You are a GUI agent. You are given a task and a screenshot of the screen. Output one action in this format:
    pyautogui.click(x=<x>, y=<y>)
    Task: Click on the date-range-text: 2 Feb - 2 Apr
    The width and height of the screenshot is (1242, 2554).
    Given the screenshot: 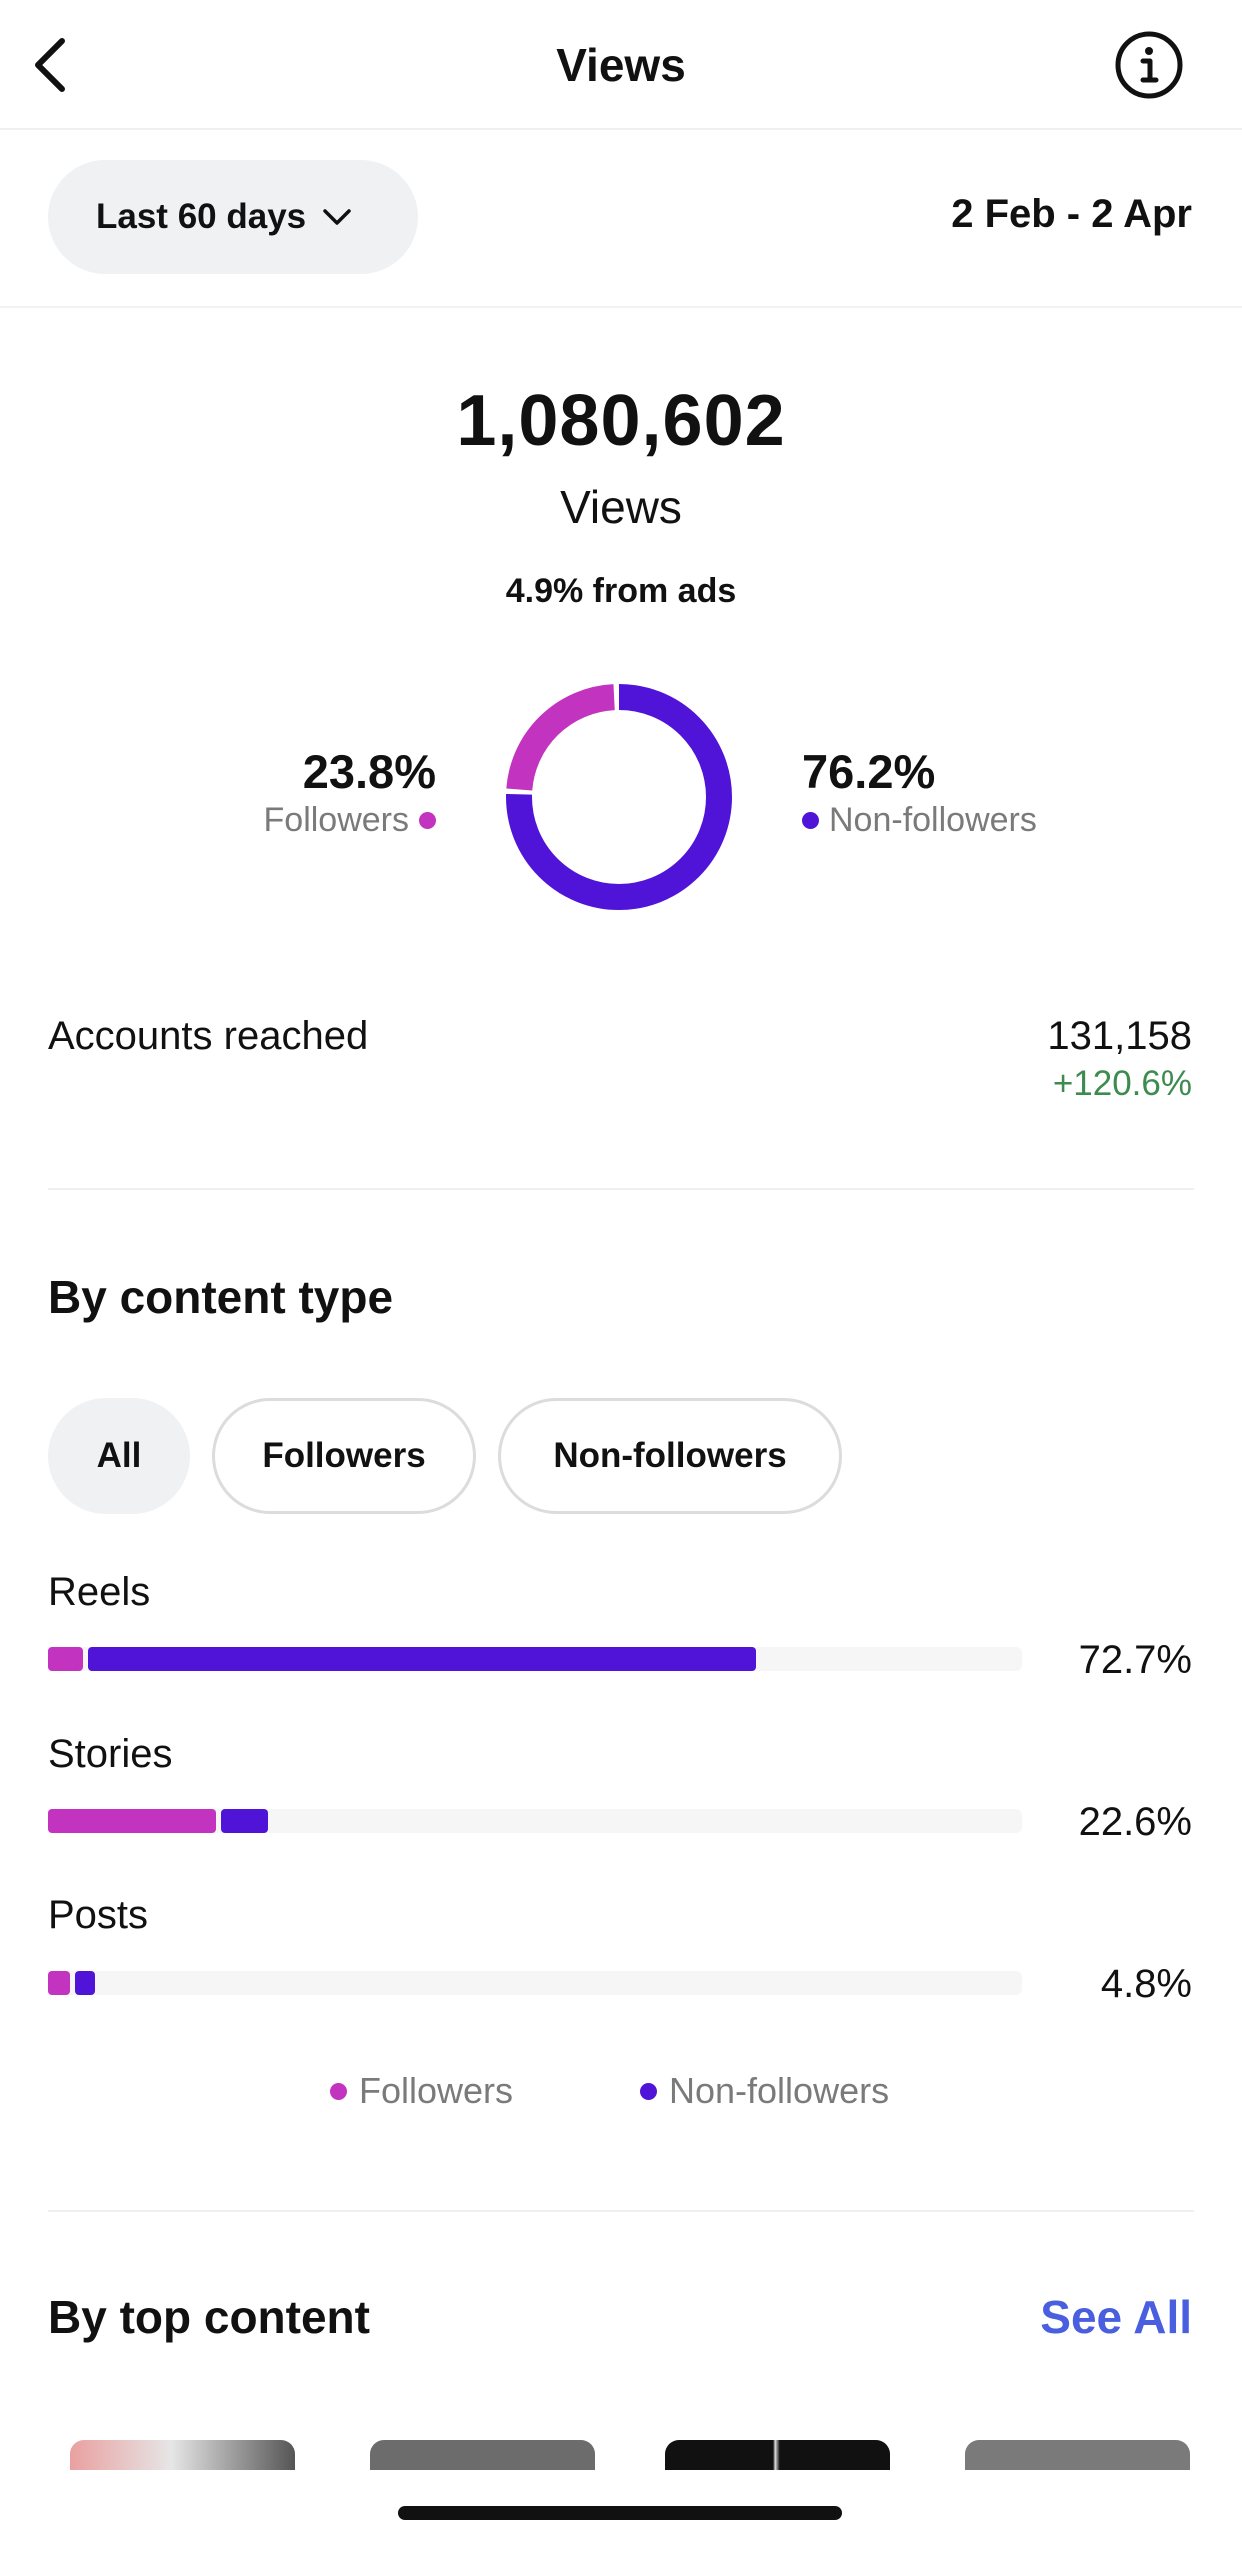 What is the action you would take?
    pyautogui.click(x=1071, y=214)
    